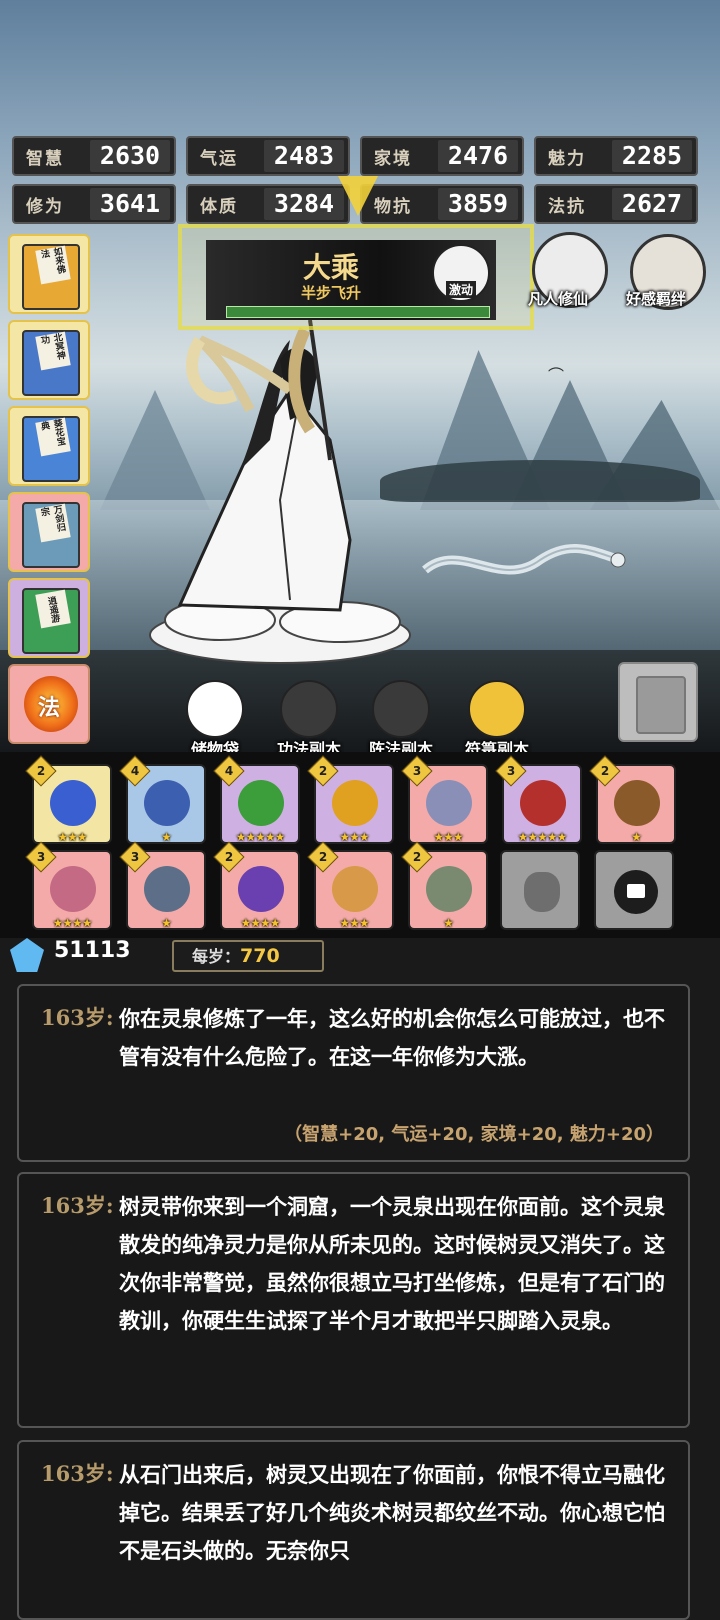 This screenshot has width=720, height=1620. Describe the element at coordinates (49, 274) in the screenshot. I see `skill-book-0: 如来佛法` at that location.